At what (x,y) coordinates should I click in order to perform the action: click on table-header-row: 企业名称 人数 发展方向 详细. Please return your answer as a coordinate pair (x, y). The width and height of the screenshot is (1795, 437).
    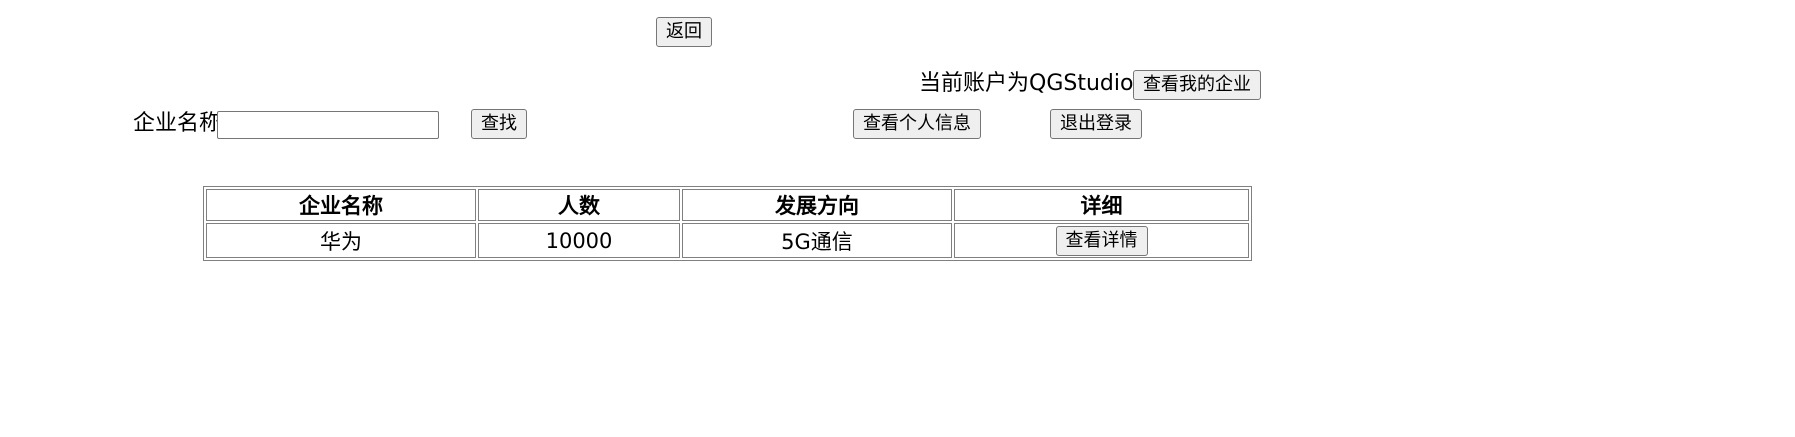
    Looking at the image, I should click on (727, 205).